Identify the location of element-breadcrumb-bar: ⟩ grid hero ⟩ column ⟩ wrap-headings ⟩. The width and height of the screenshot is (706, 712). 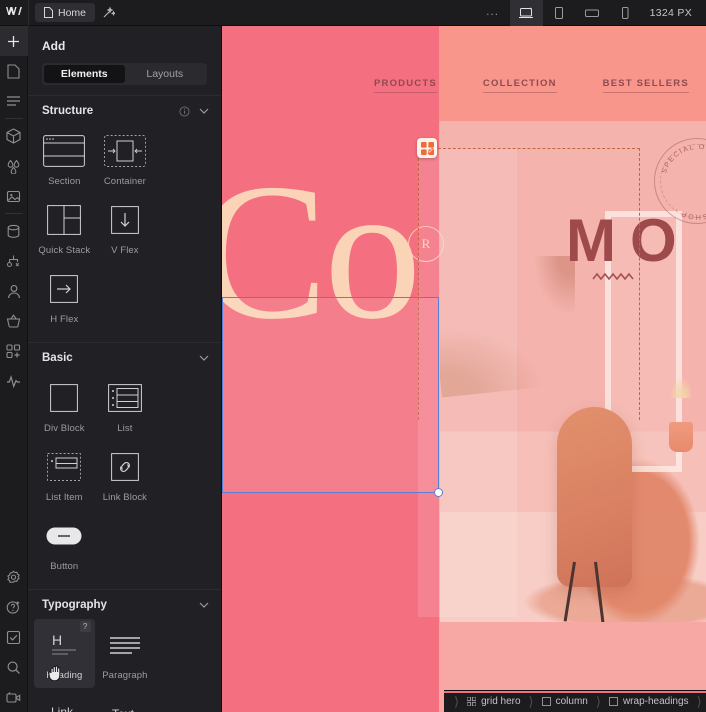
(575, 701).